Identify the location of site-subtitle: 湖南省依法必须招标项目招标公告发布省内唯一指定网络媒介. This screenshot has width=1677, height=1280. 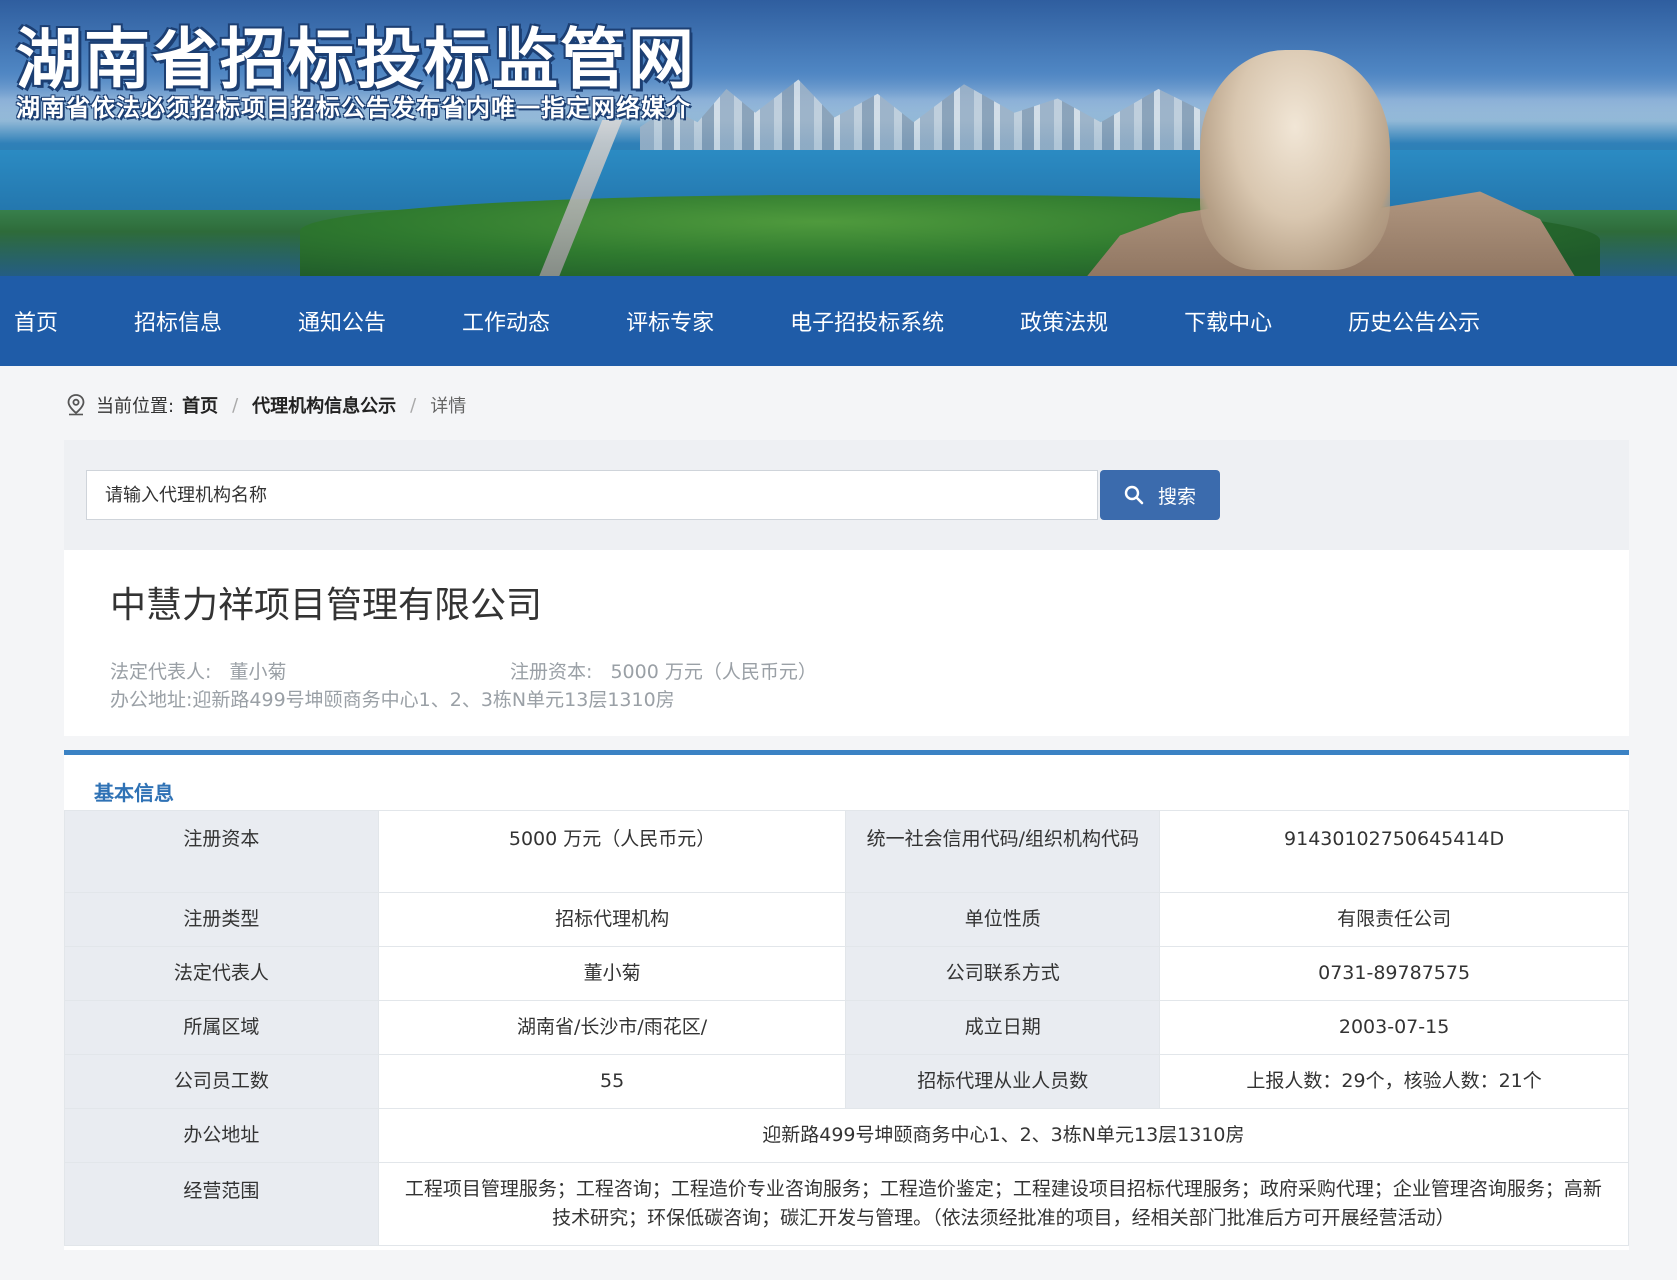
(353, 108).